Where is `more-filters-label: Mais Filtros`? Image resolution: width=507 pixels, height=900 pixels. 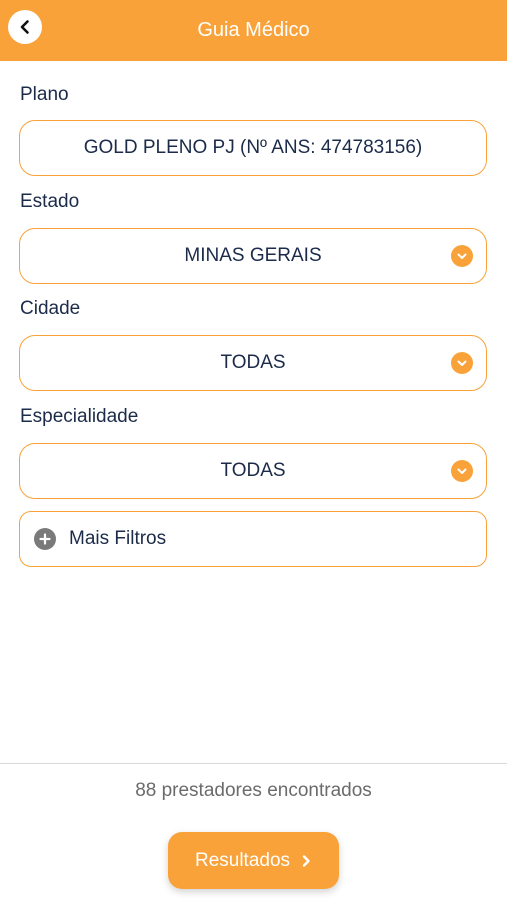 more-filters-label: Mais Filtros is located at coordinates (118, 538).